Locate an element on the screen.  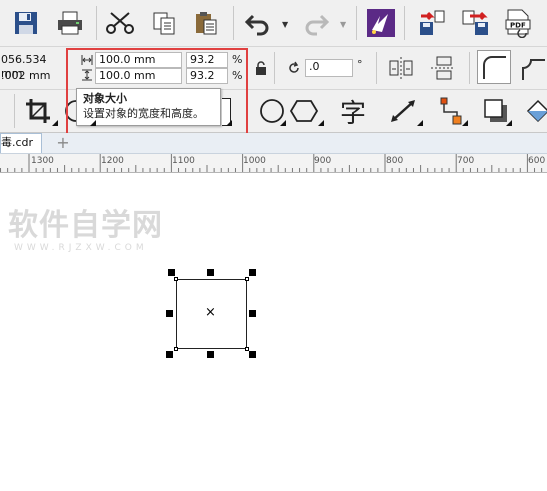
dimension-tool-icon is located at coordinates (403, 111).